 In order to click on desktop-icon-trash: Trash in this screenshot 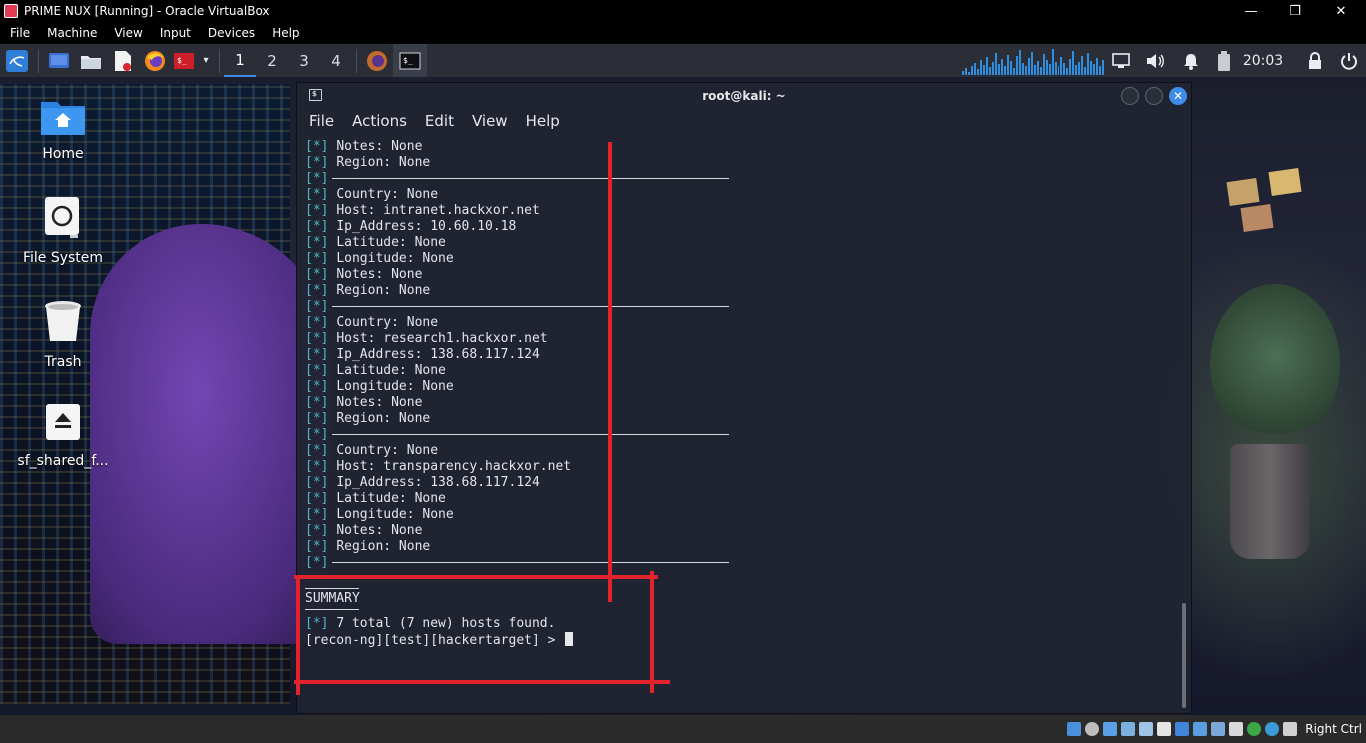, I will do `click(63, 335)`.